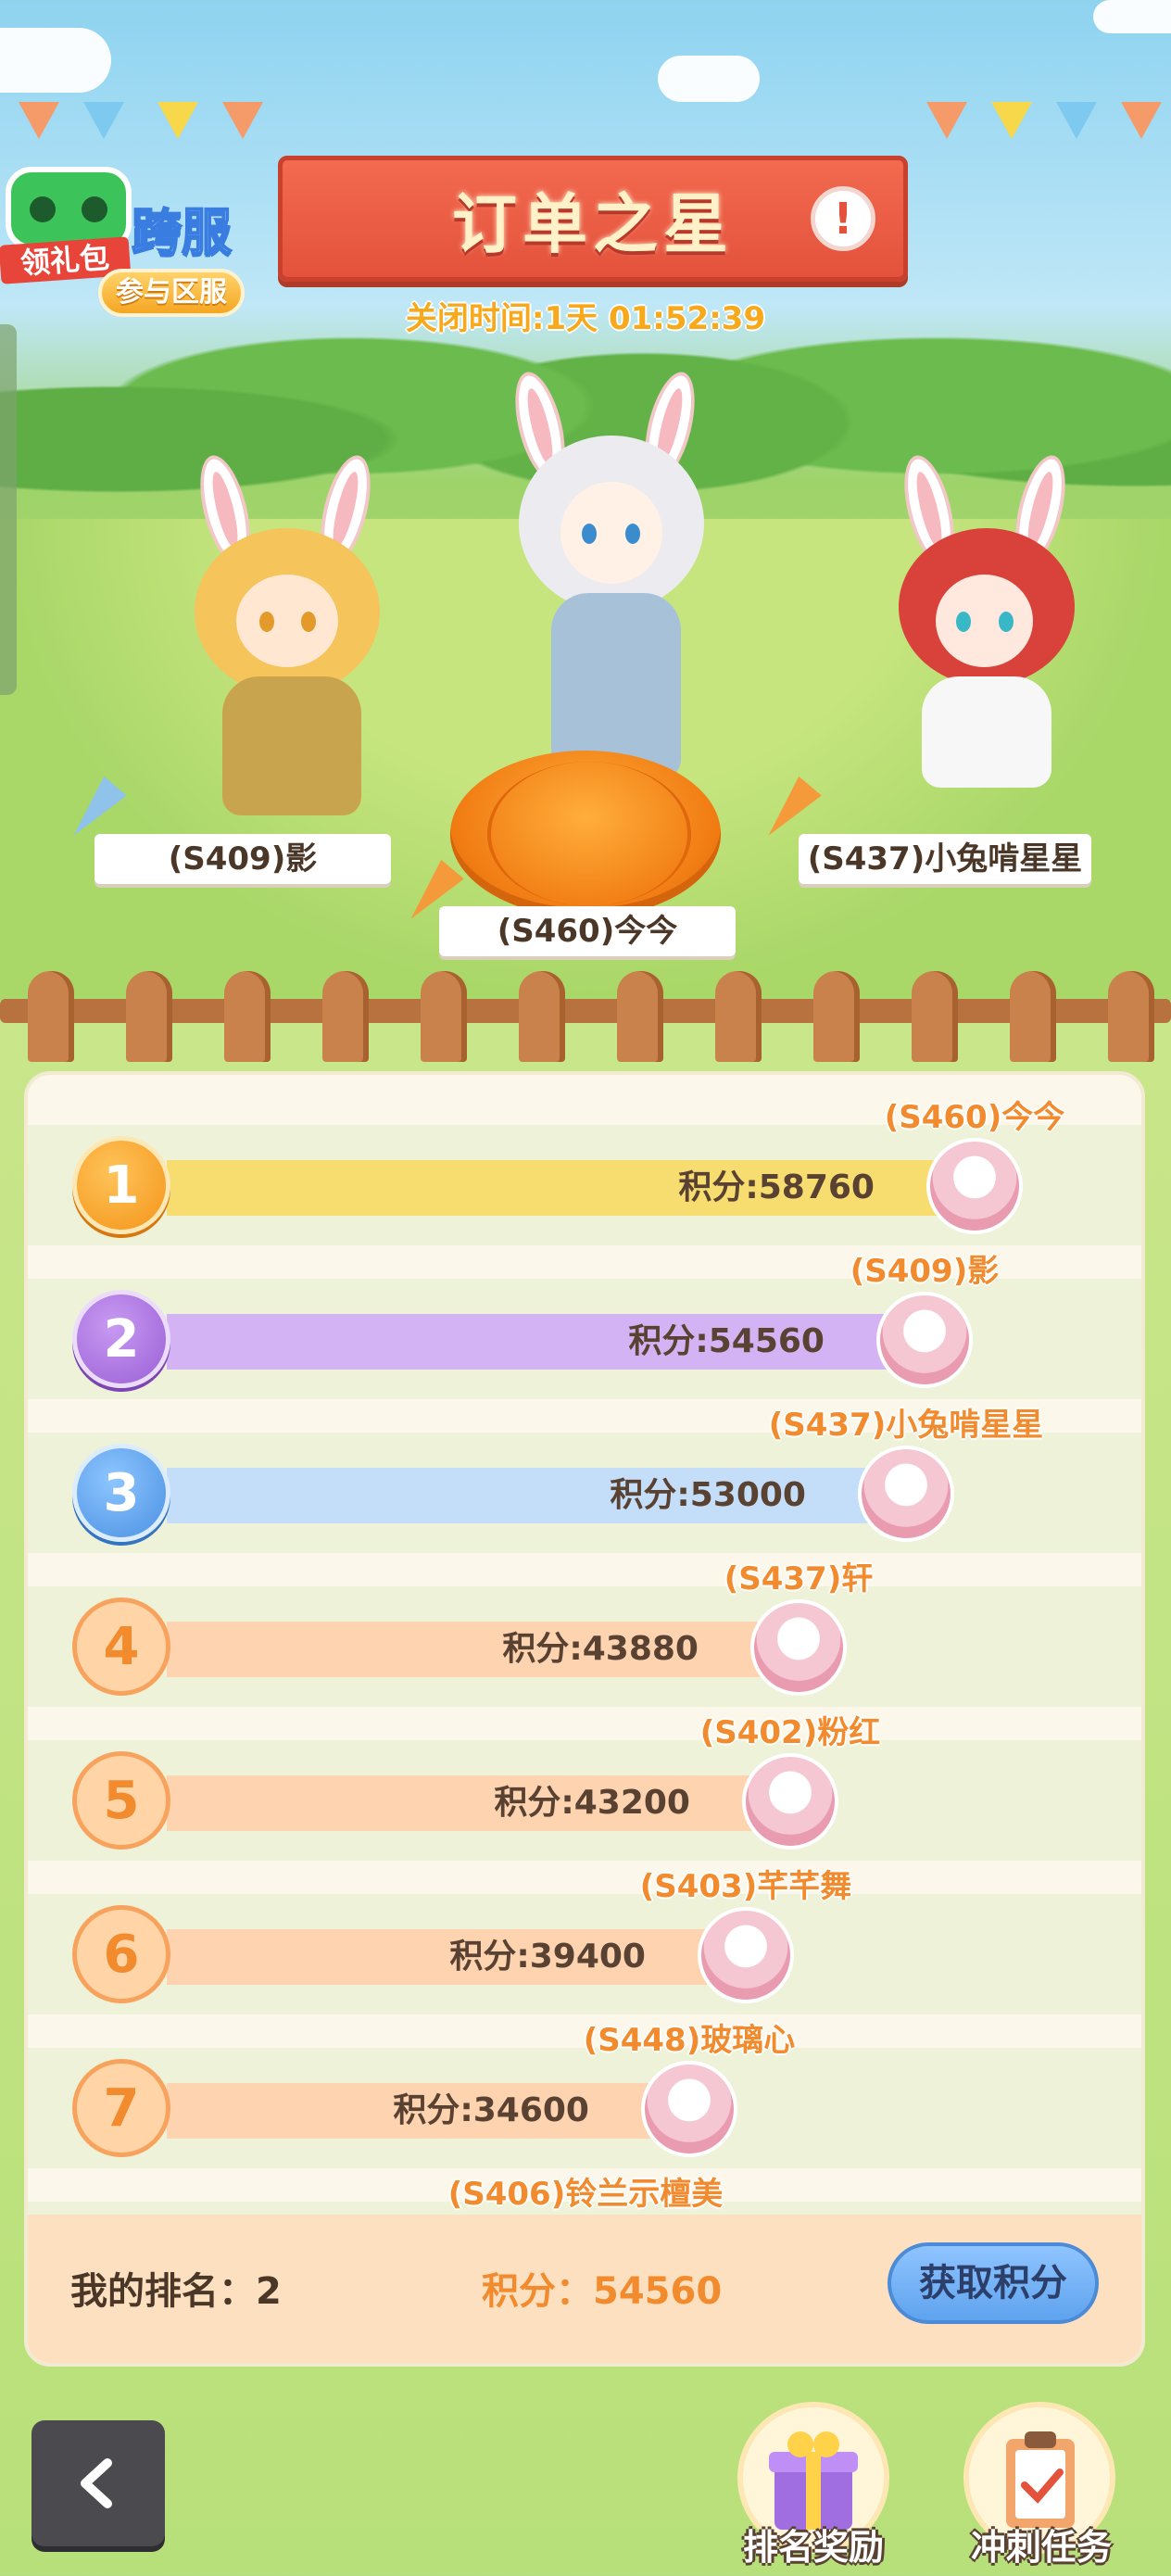  I want to click on gift-pack-button: 领礼包, so click(70, 221).